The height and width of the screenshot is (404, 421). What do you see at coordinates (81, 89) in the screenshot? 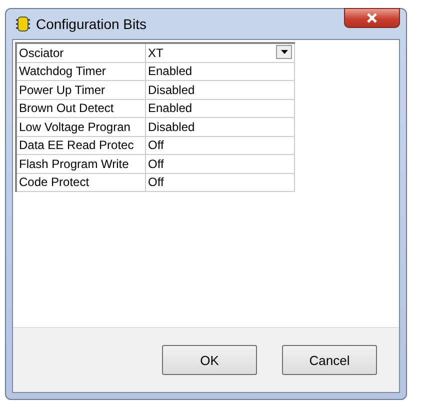
I see `property-name: Power Up Timer` at bounding box center [81, 89].